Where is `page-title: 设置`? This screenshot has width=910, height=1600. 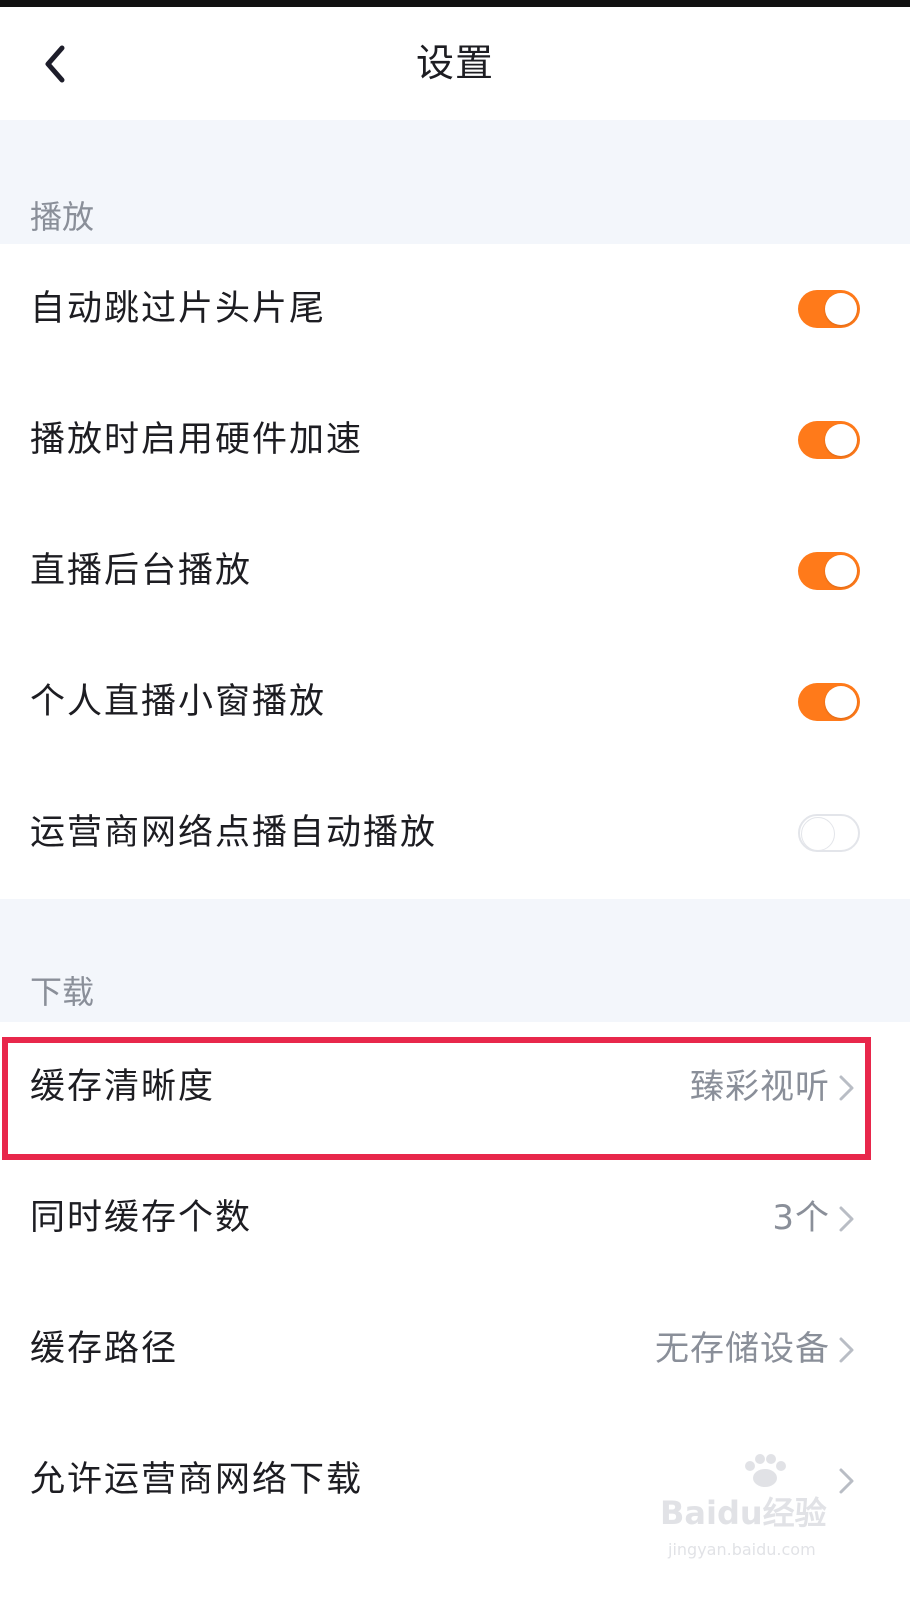
page-title: 设置 is located at coordinates (454, 63).